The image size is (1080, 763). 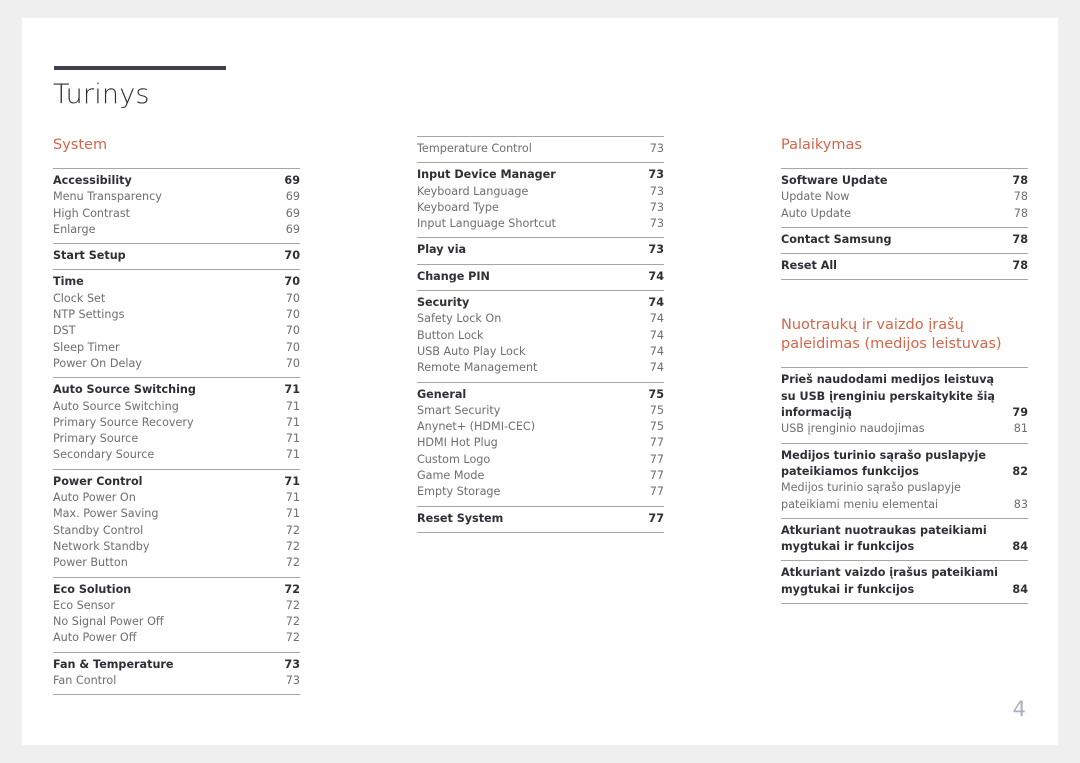 What do you see at coordinates (540, 208) in the screenshot?
I see `toc-entry: Keyboard Type 73` at bounding box center [540, 208].